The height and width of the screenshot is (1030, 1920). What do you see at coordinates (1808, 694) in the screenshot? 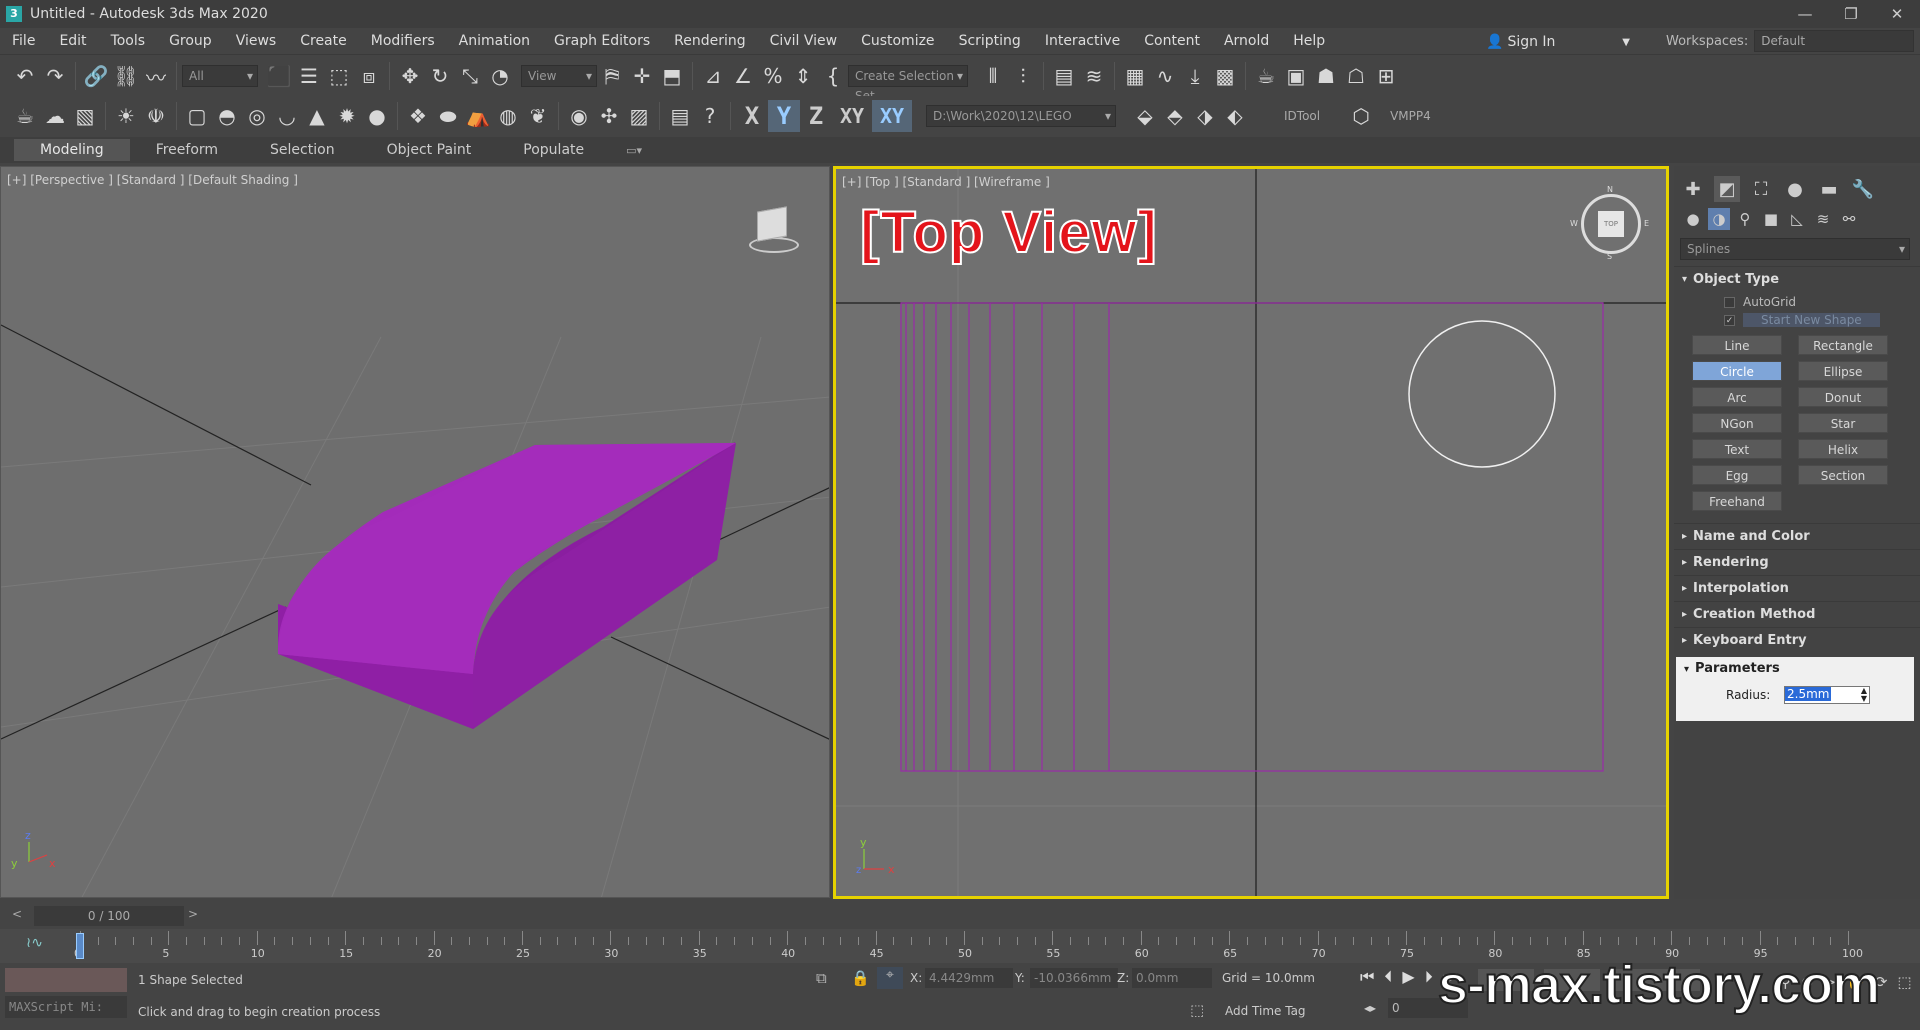
I see `radius-input: 2.5mm` at bounding box center [1808, 694].